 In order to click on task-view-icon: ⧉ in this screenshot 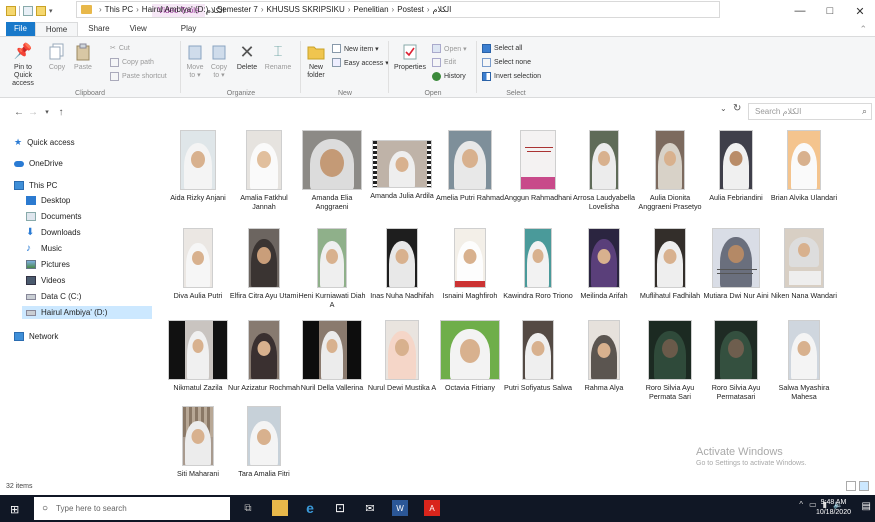, I will do `click(248, 508)`.